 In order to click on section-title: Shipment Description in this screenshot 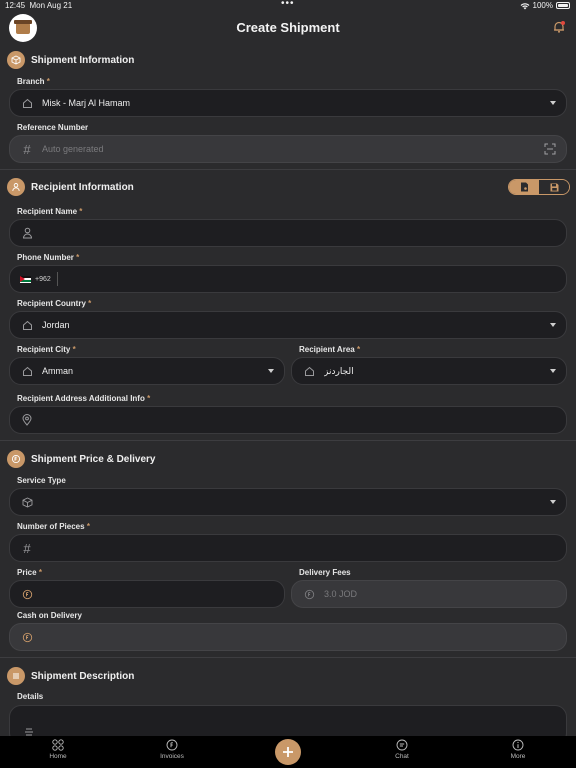, I will do `click(83, 676)`.